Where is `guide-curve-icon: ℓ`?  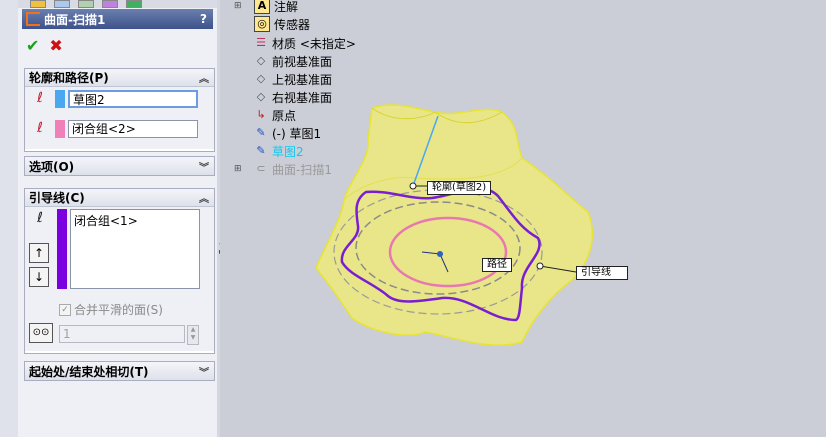 guide-curve-icon: ℓ is located at coordinates (40, 218).